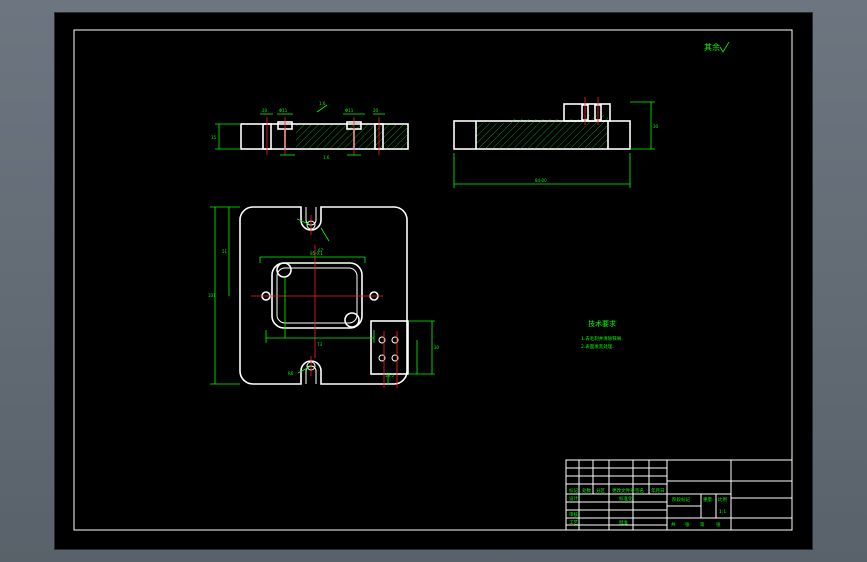 Image resolution: width=867 pixels, height=562 pixels. Describe the element at coordinates (626, 498) in the screenshot. I see `tb-label-standardize: 标准化` at that location.